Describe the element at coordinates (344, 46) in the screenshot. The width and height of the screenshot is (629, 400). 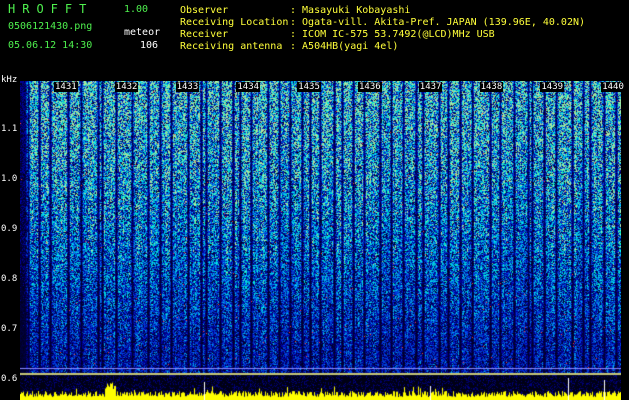
I see `antenna-value: : A504HB(yagi 4el)` at that location.